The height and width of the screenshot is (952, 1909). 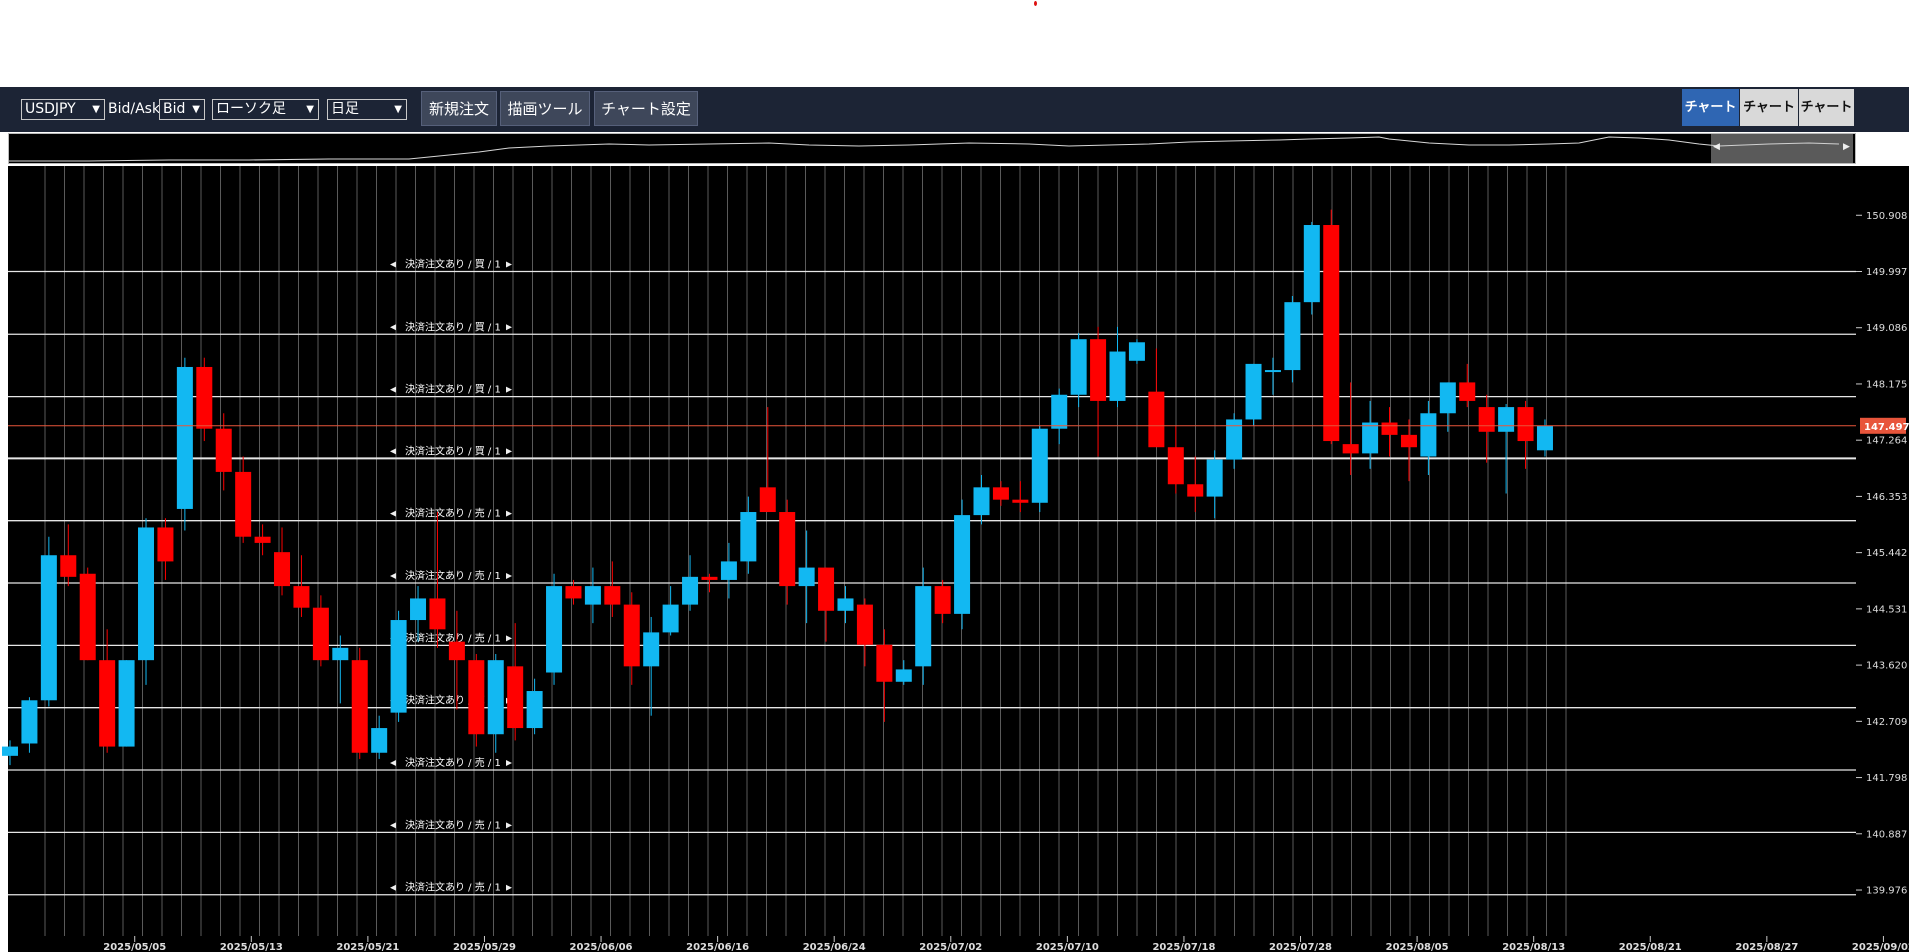 I want to click on overview-right-arrow-icon: ▶, so click(x=1846, y=147).